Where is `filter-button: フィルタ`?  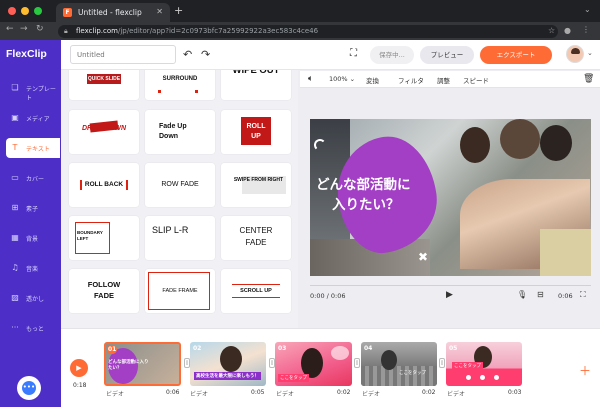
filter-button: フィルタ is located at coordinates (411, 80).